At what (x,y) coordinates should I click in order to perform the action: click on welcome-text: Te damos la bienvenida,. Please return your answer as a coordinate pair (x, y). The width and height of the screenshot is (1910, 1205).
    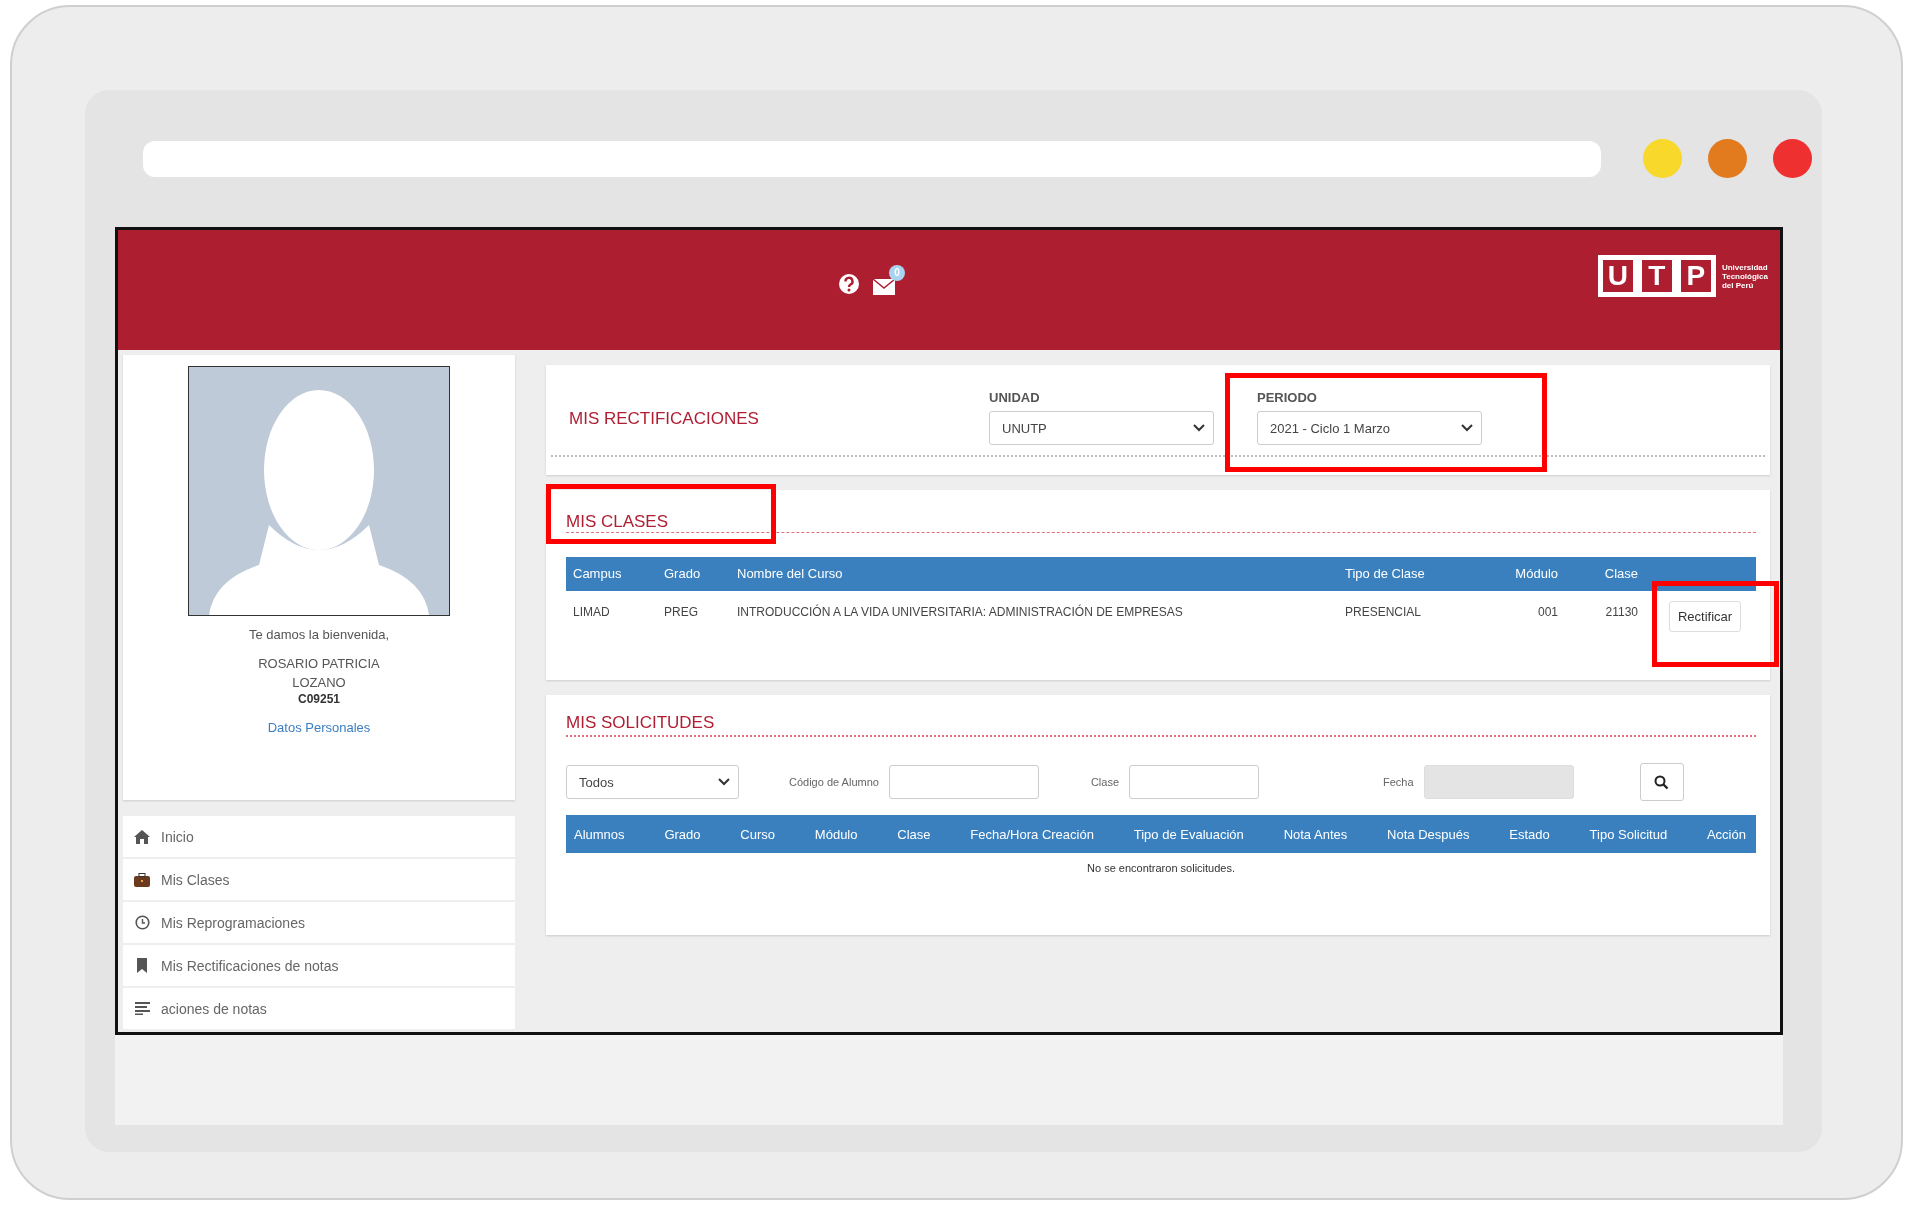
    Looking at the image, I should click on (319, 634).